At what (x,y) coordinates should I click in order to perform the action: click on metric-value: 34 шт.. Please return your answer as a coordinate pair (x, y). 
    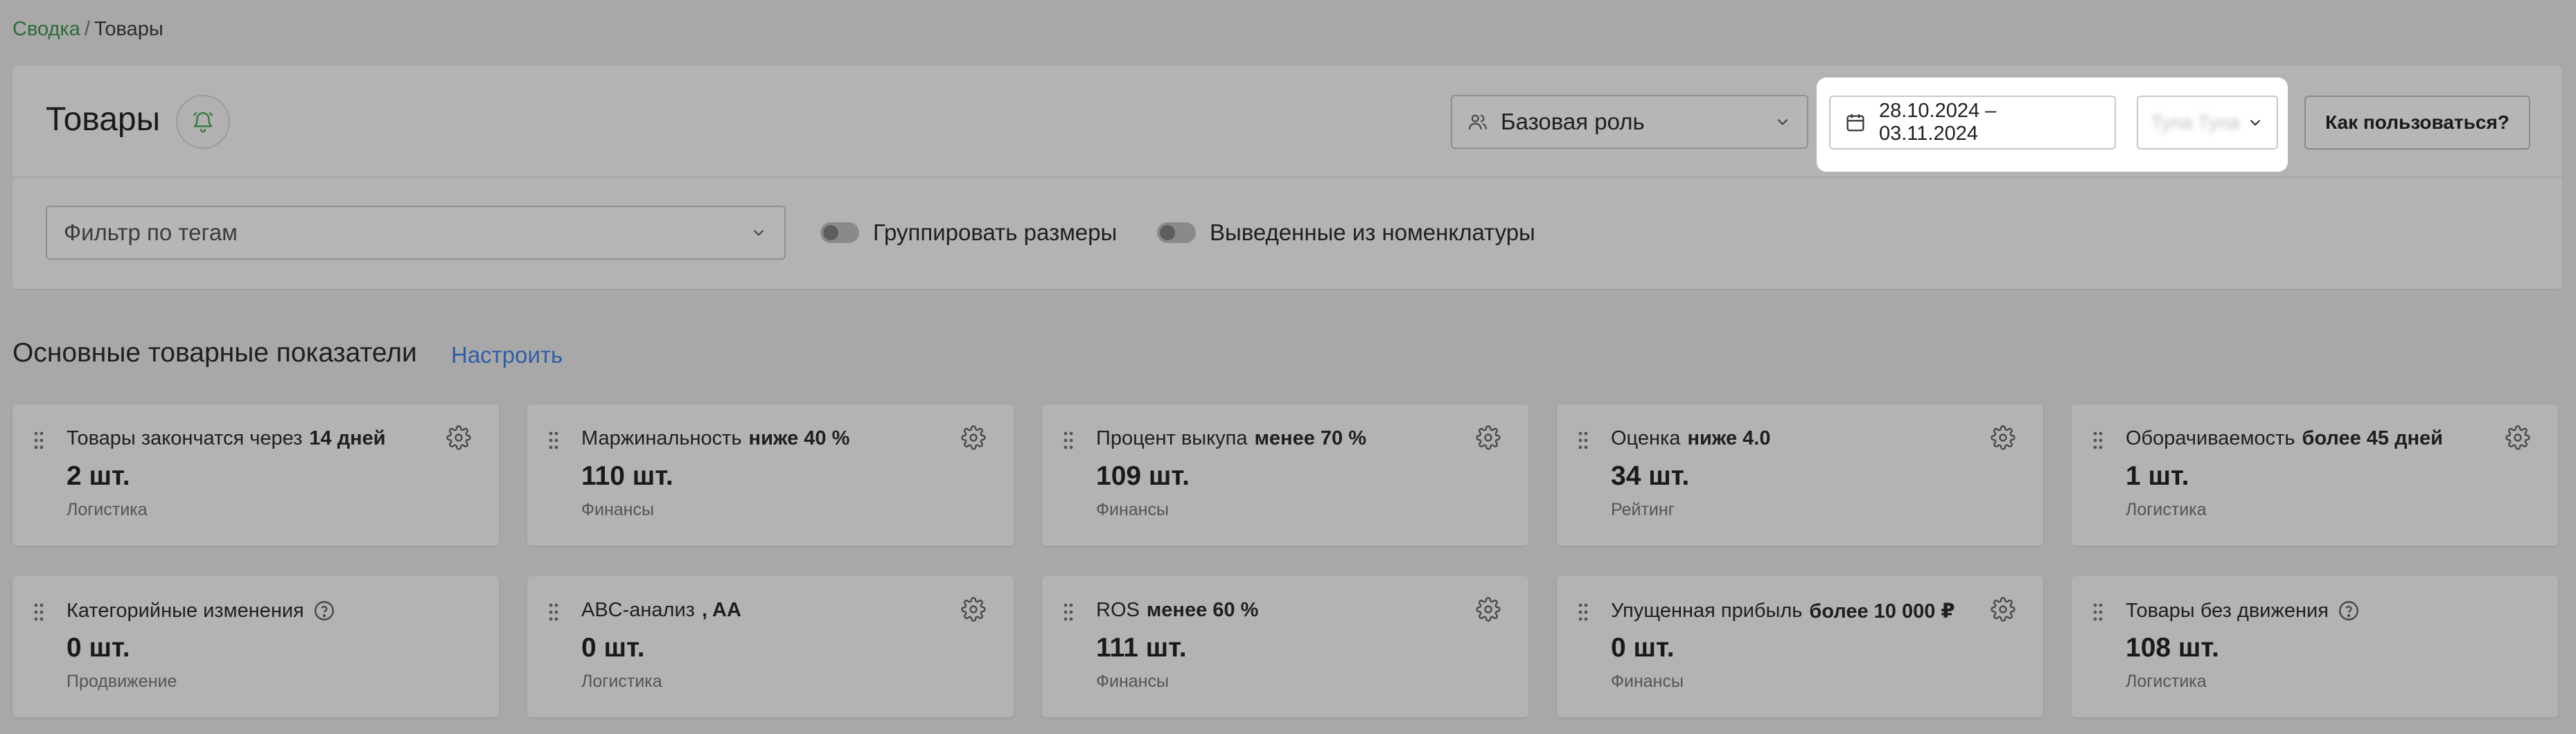
    Looking at the image, I should click on (1650, 476).